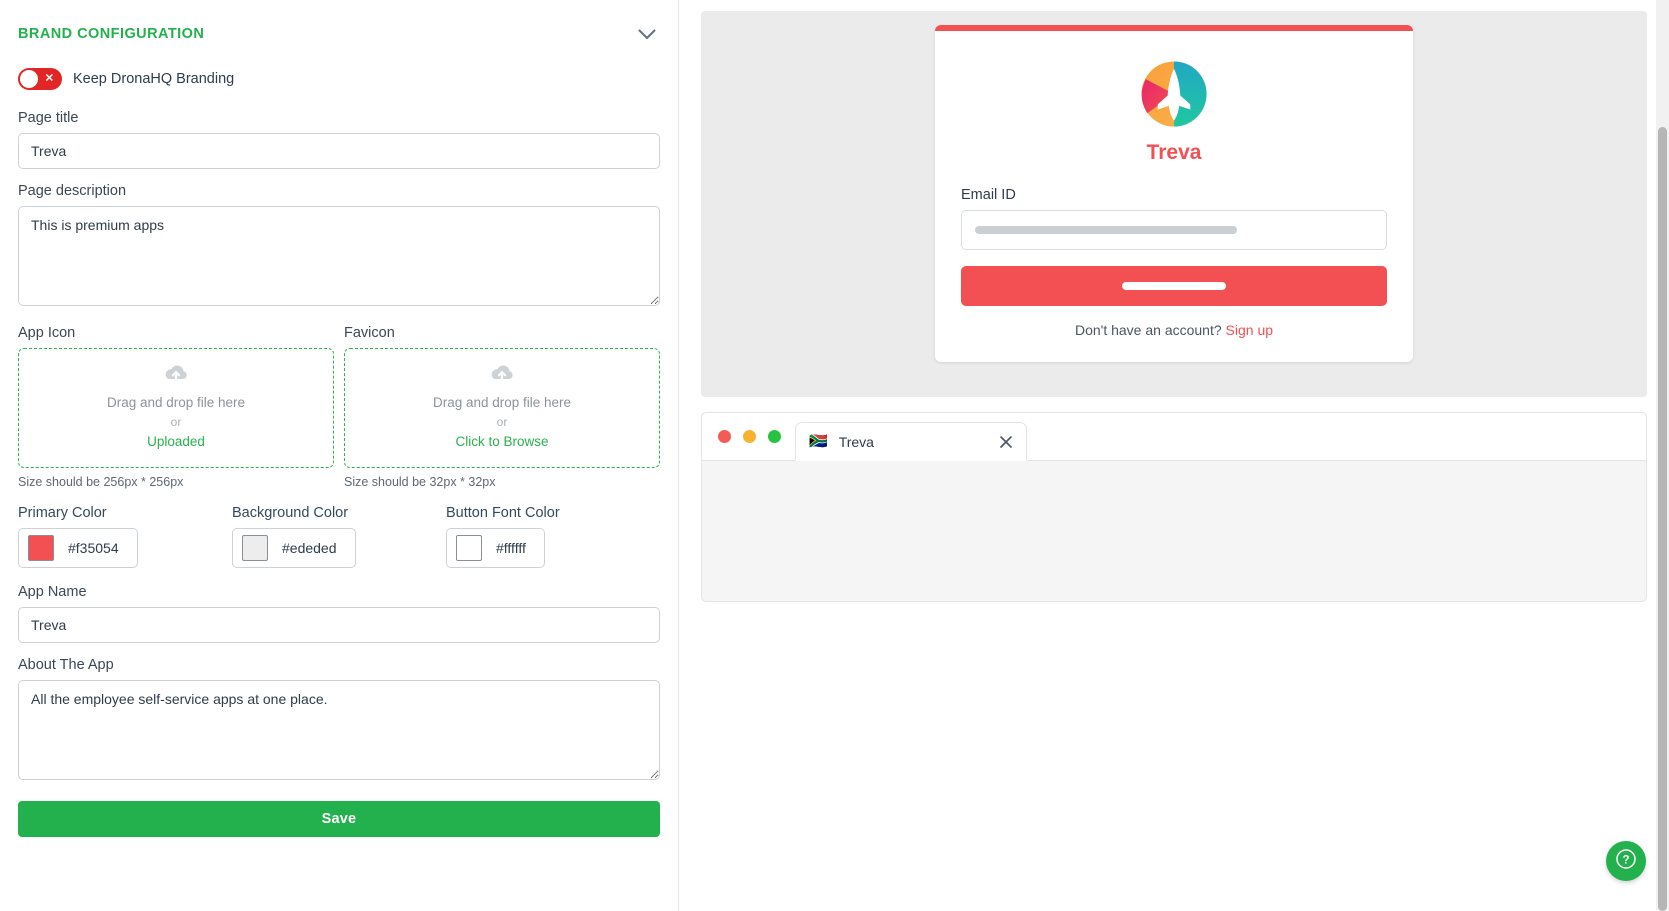  Describe the element at coordinates (1662, 519) in the screenshot. I see `scrollbar-thumb` at that location.